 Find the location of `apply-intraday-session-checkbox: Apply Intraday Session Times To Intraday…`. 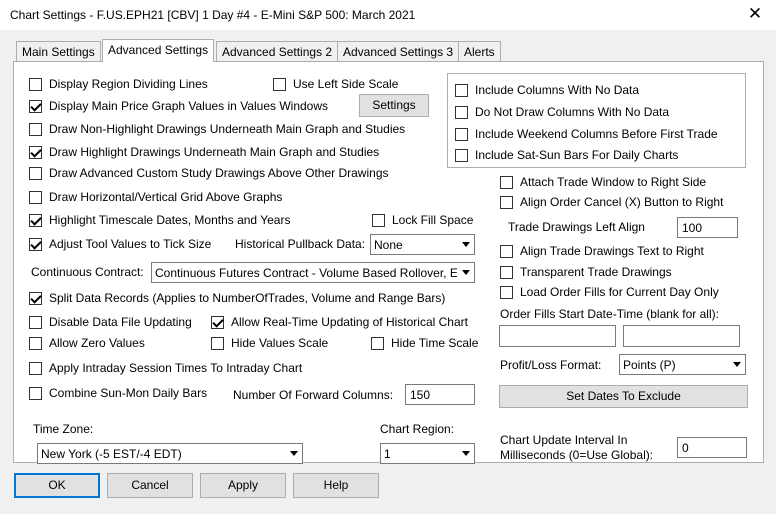

apply-intraday-session-checkbox: Apply Intraday Session Times To Intraday… is located at coordinates (165, 368).